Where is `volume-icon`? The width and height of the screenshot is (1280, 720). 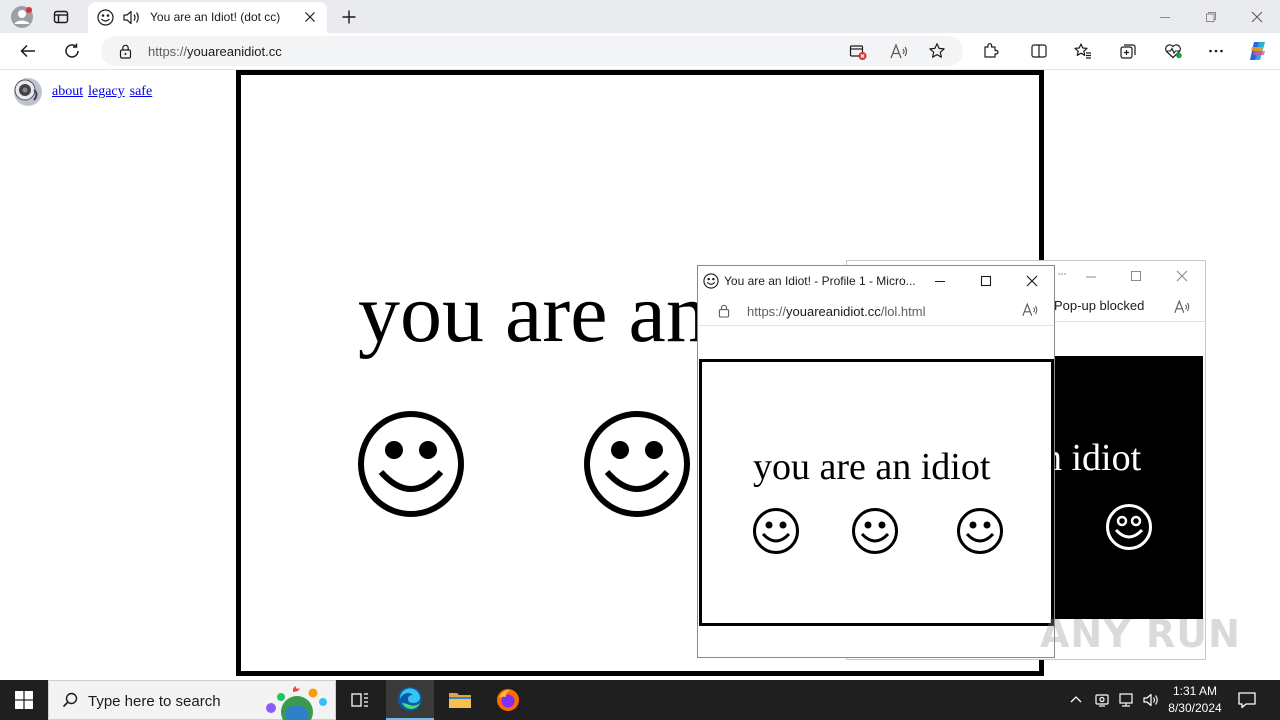
volume-icon is located at coordinates (1151, 700).